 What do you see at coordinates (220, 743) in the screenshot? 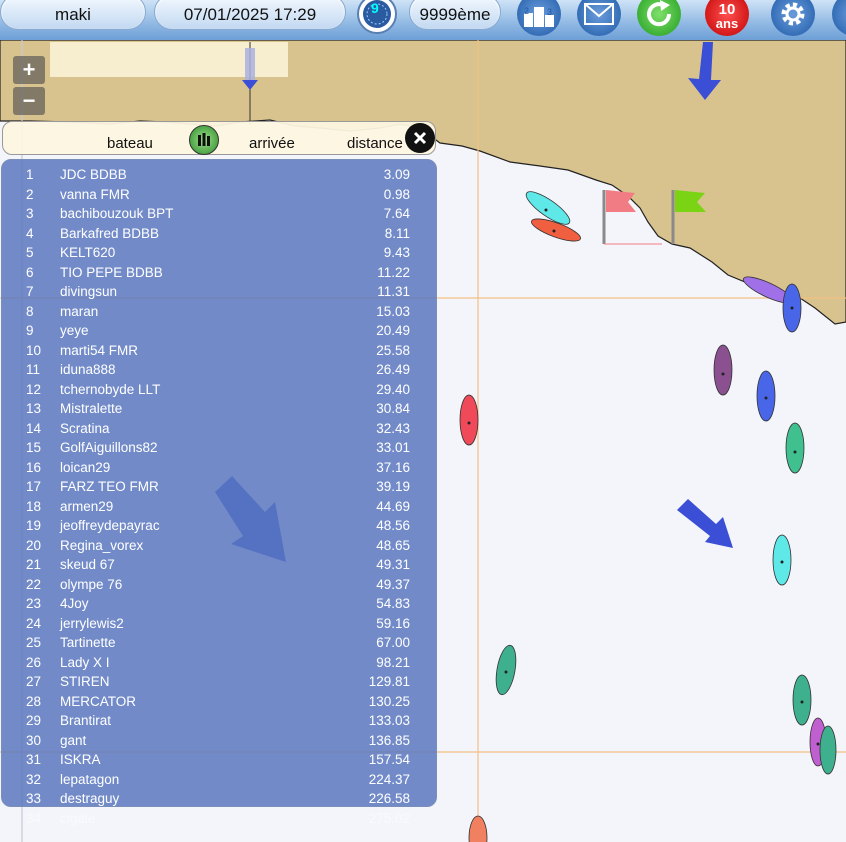
I see `ranking-row: 30 gant 136.85` at bounding box center [220, 743].